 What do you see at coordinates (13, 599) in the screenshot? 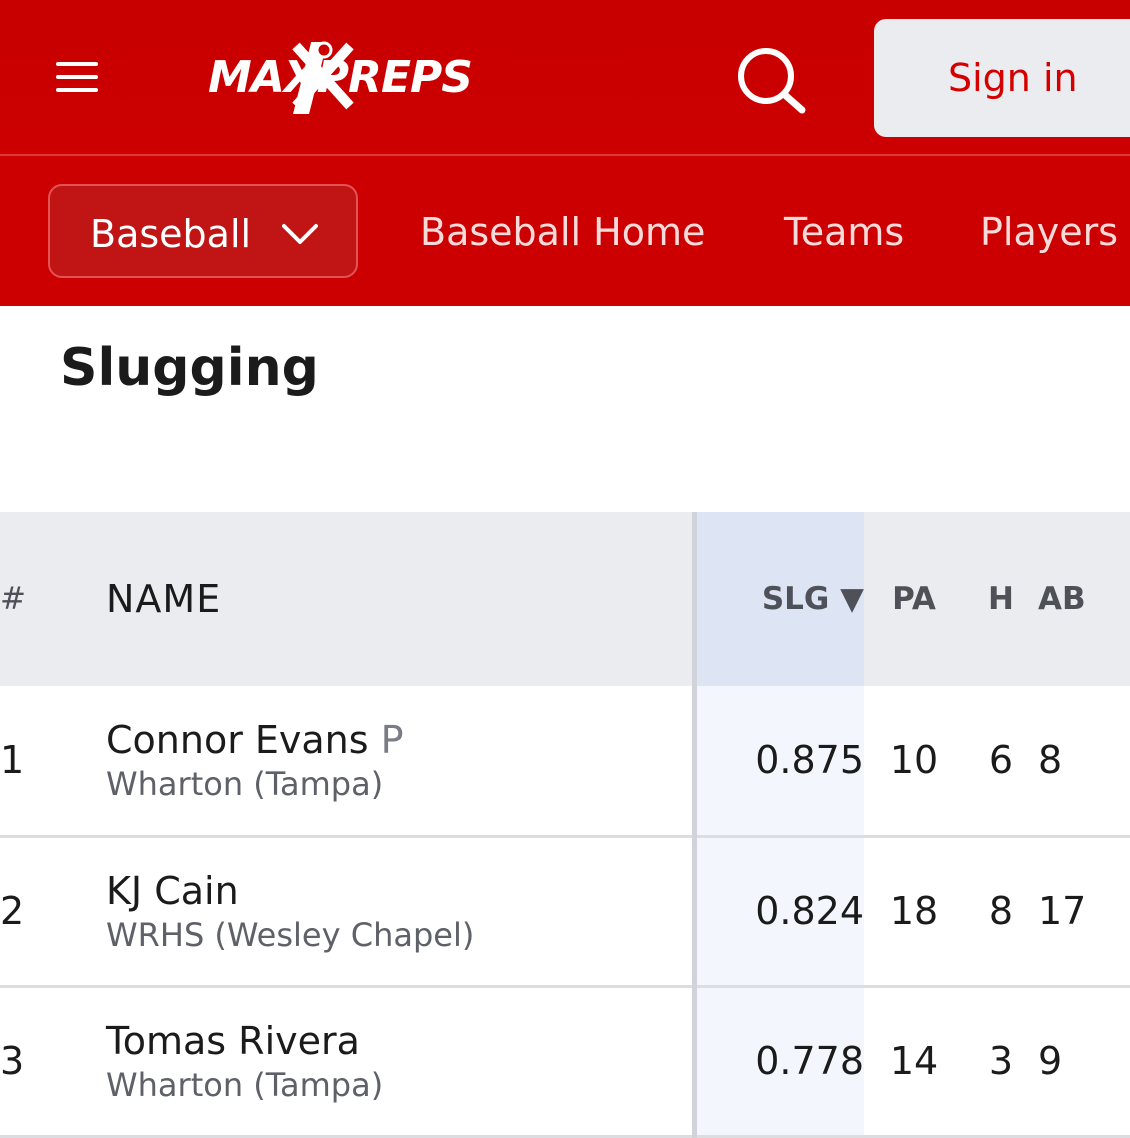
I see `column-header-rank: #` at bounding box center [13, 599].